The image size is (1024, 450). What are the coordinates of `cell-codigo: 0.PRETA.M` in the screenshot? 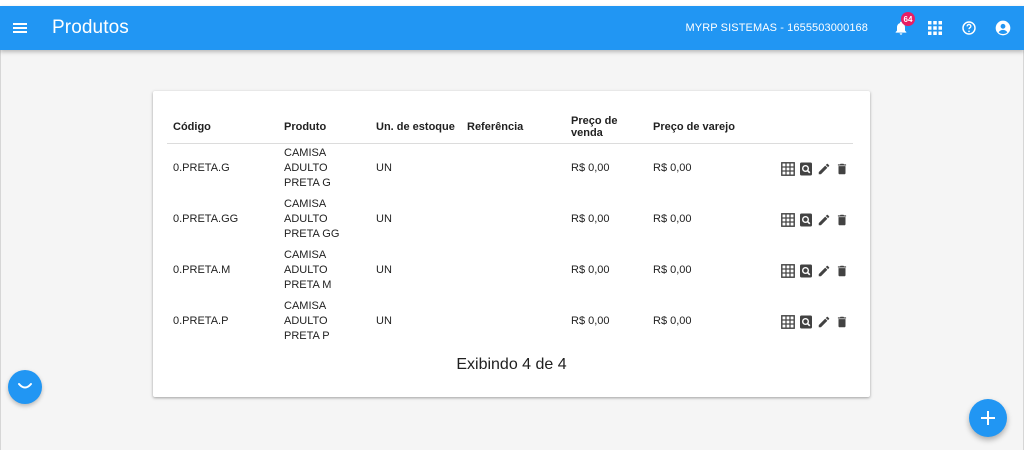 It's located at (202, 270).